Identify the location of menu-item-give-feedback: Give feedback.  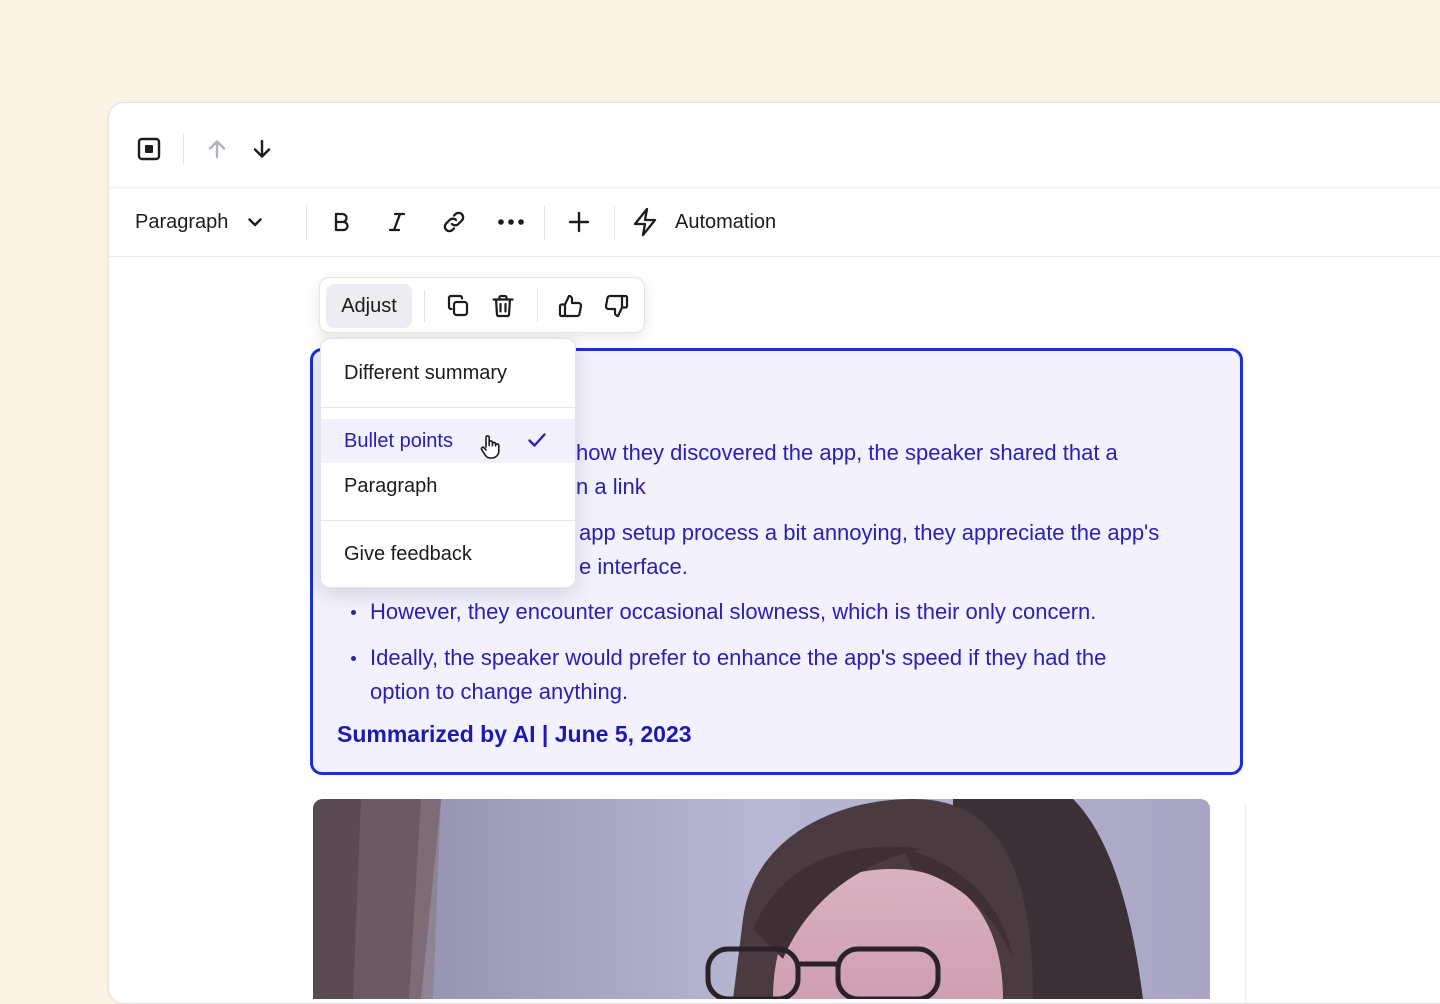
(448, 554).